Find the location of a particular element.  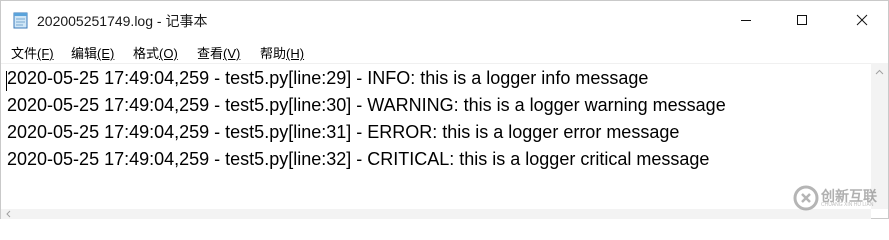

maximize-button is located at coordinates (802, 20).